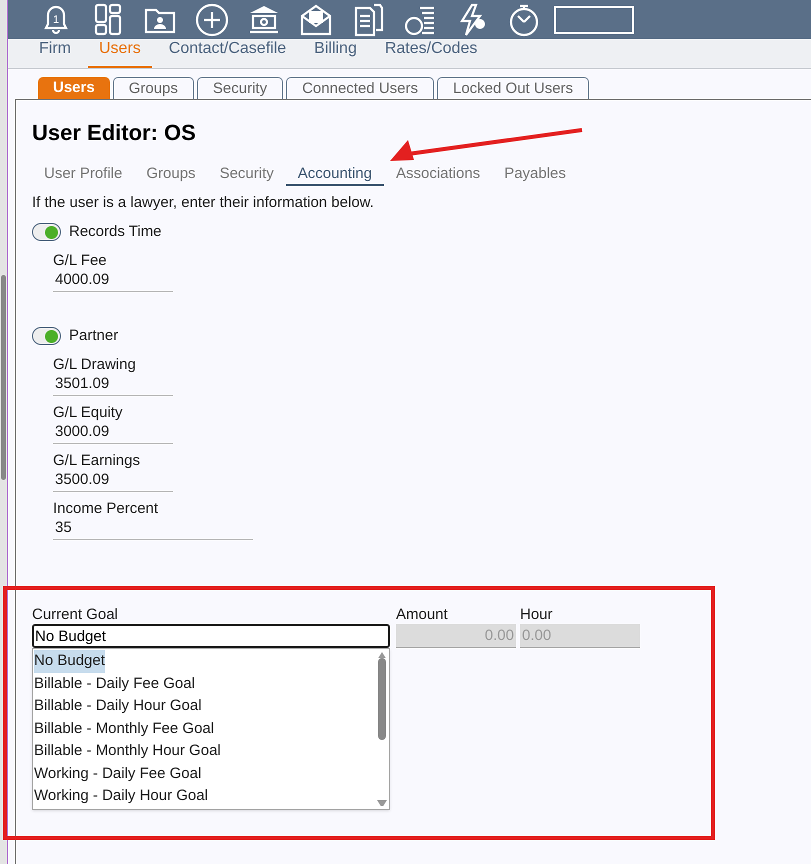 The image size is (811, 864). I want to click on sub-tab: Security, so click(240, 88).